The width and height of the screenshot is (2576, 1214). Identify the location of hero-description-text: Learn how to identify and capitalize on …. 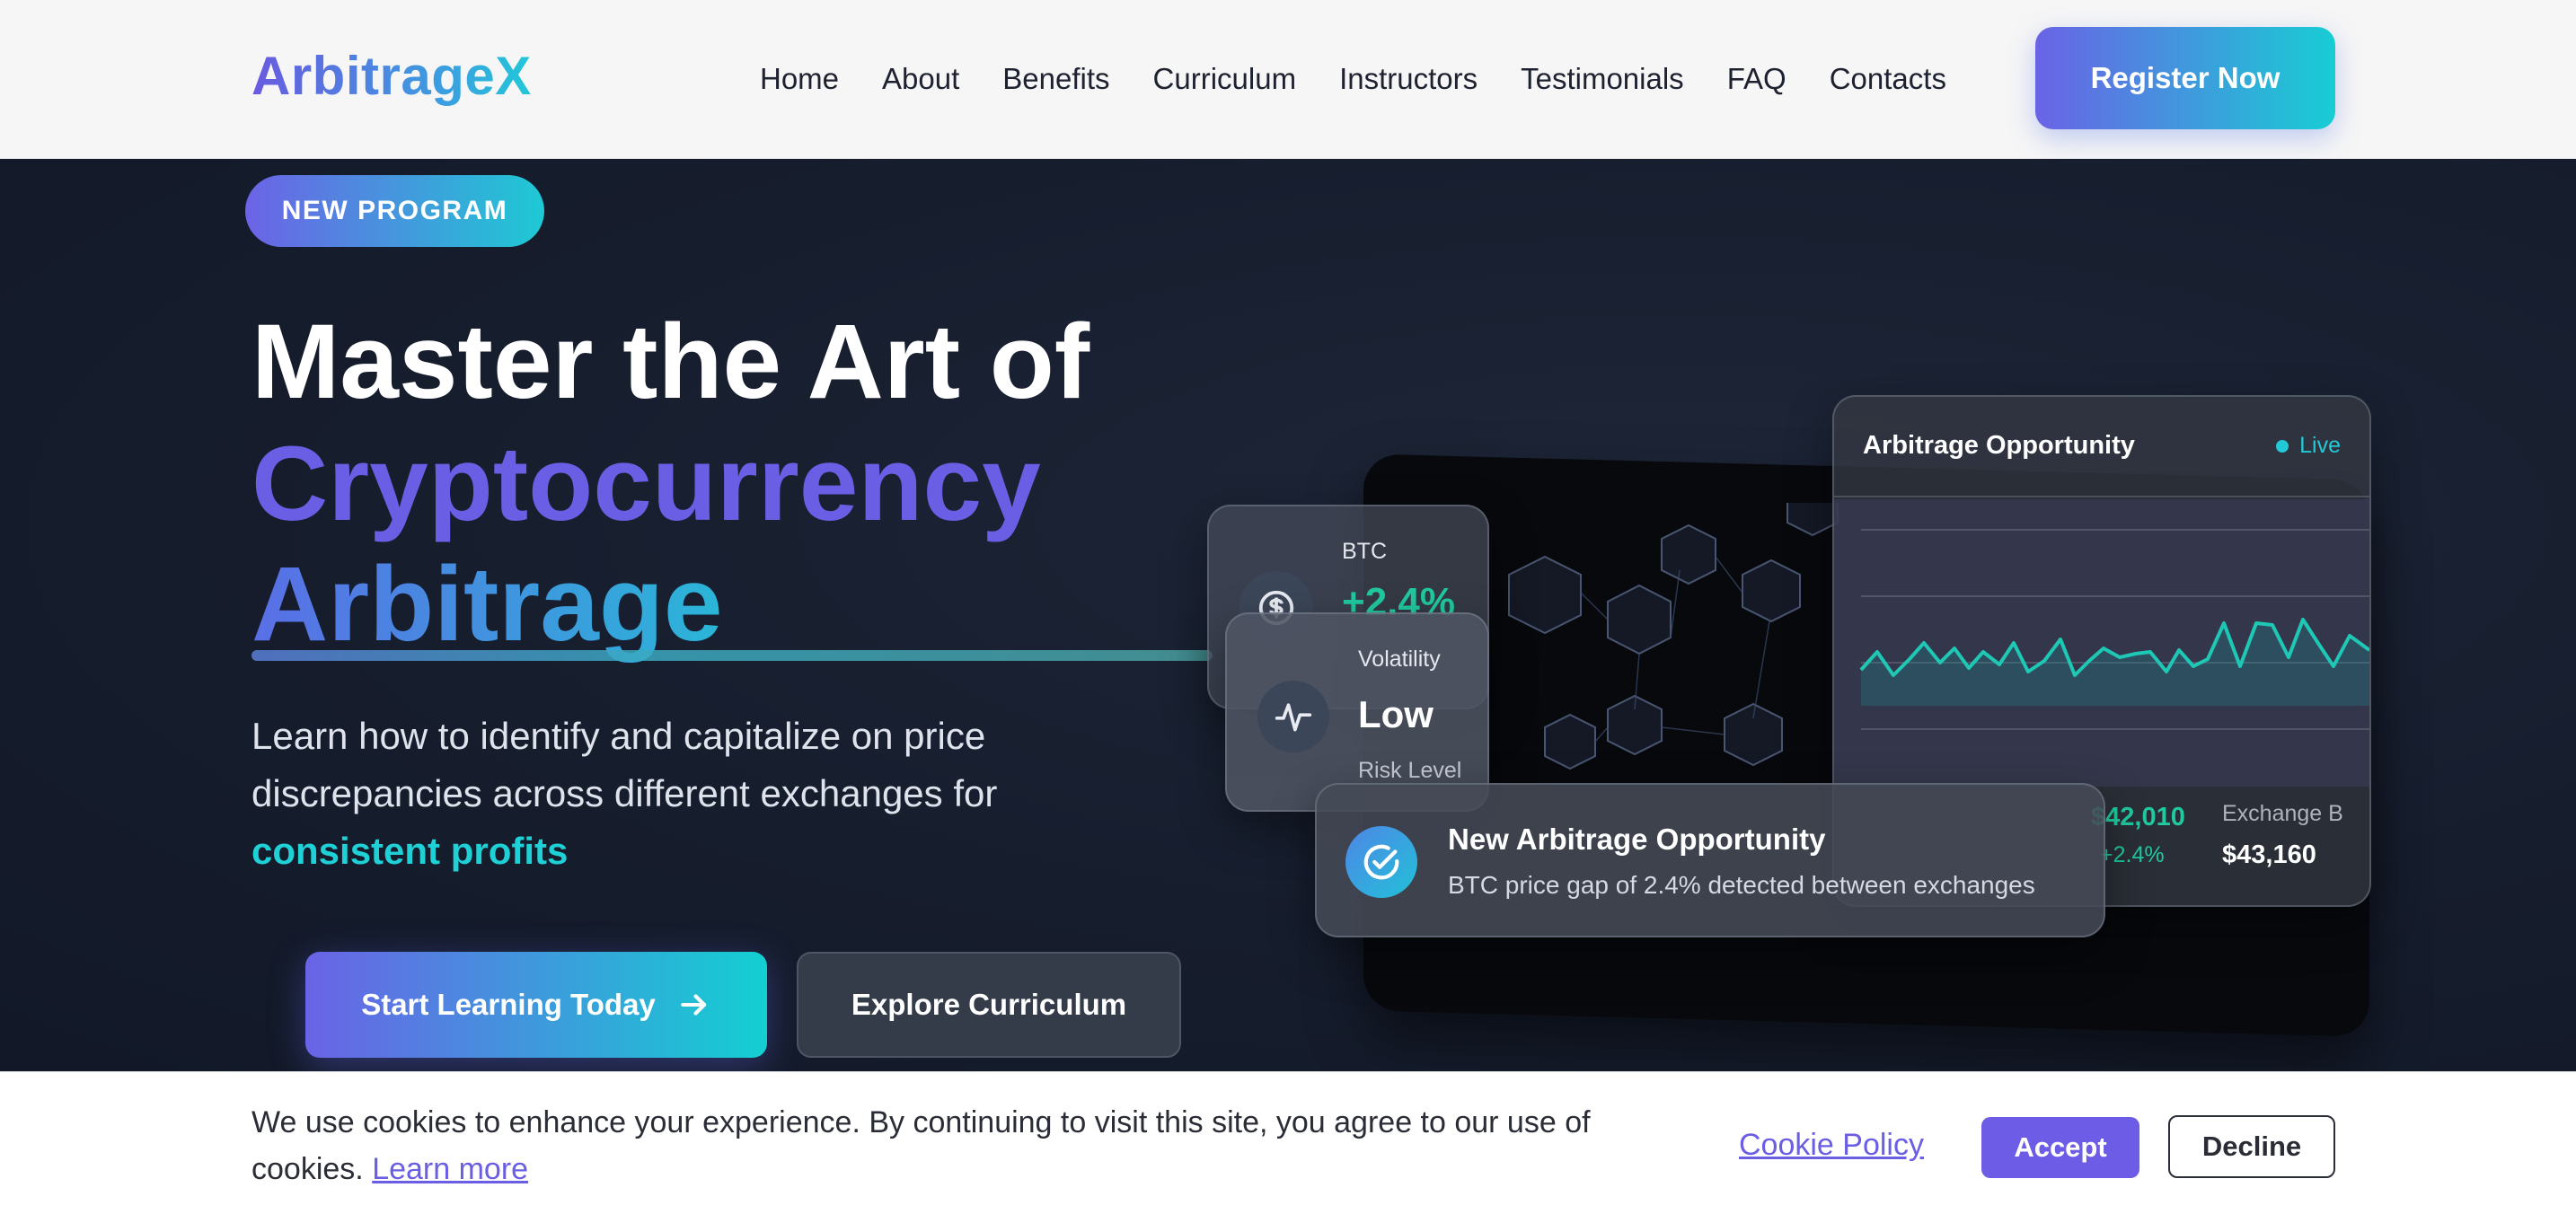
(624, 764).